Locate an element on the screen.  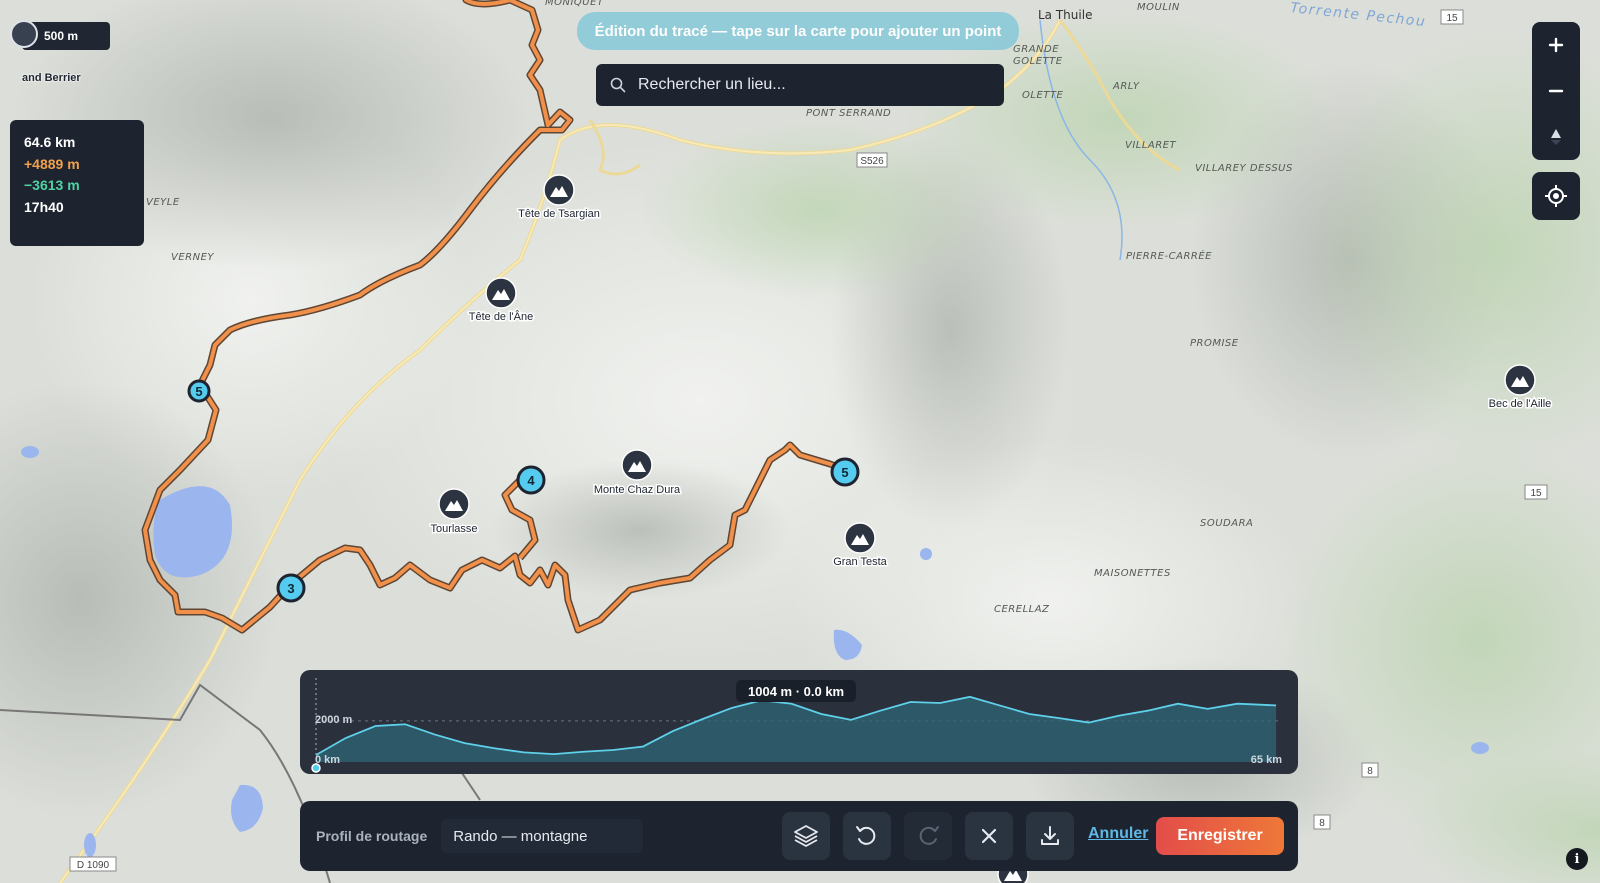
search-icon is located at coordinates (618, 85).